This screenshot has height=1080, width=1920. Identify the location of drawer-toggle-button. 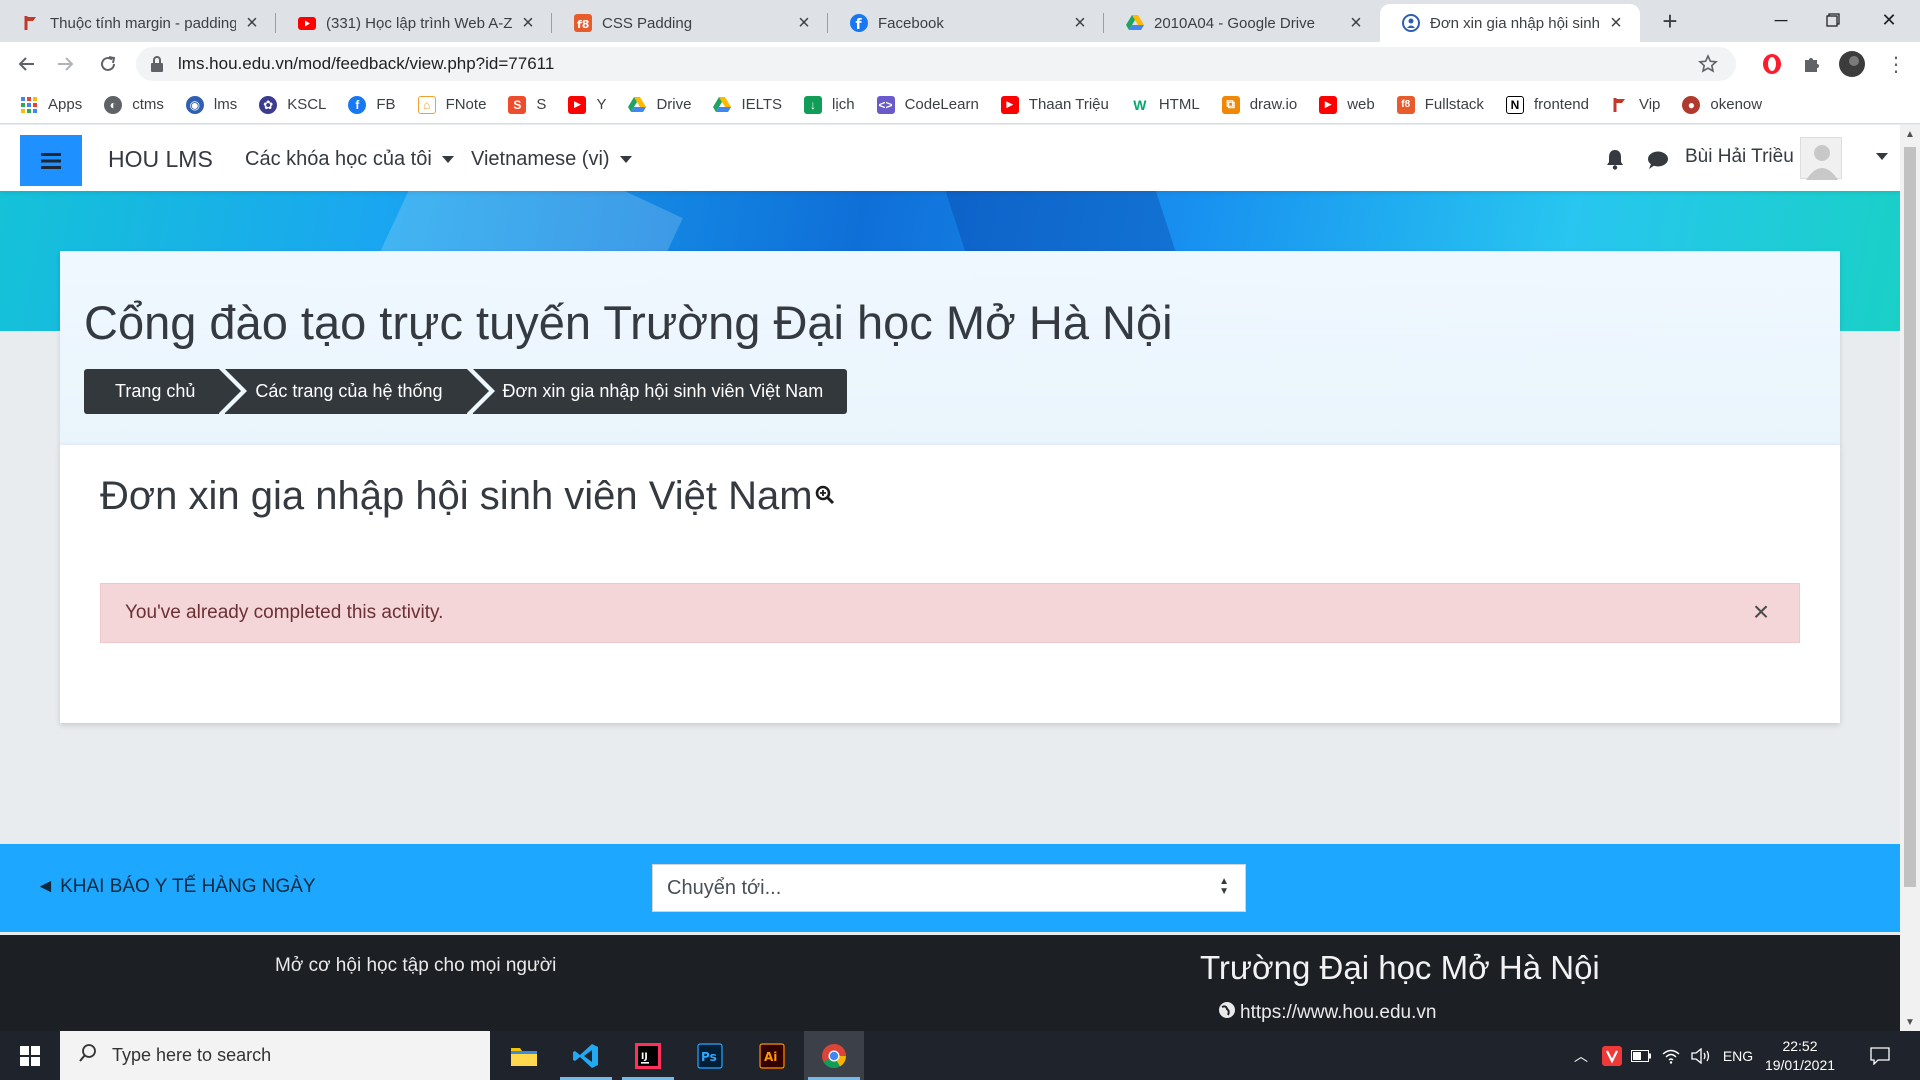
(51, 160).